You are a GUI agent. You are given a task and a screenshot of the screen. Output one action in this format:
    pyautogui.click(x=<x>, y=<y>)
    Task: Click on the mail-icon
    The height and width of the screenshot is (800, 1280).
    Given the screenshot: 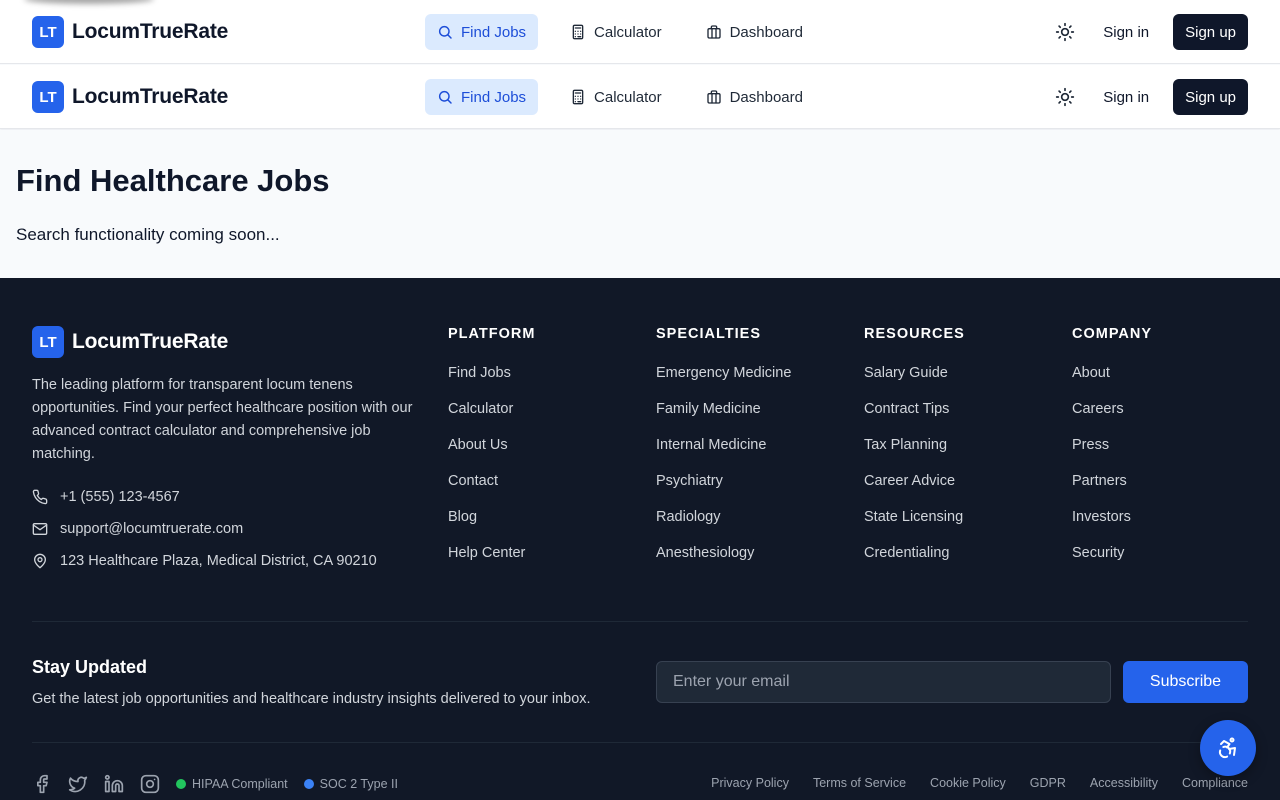 What is the action you would take?
    pyautogui.click(x=40, y=529)
    